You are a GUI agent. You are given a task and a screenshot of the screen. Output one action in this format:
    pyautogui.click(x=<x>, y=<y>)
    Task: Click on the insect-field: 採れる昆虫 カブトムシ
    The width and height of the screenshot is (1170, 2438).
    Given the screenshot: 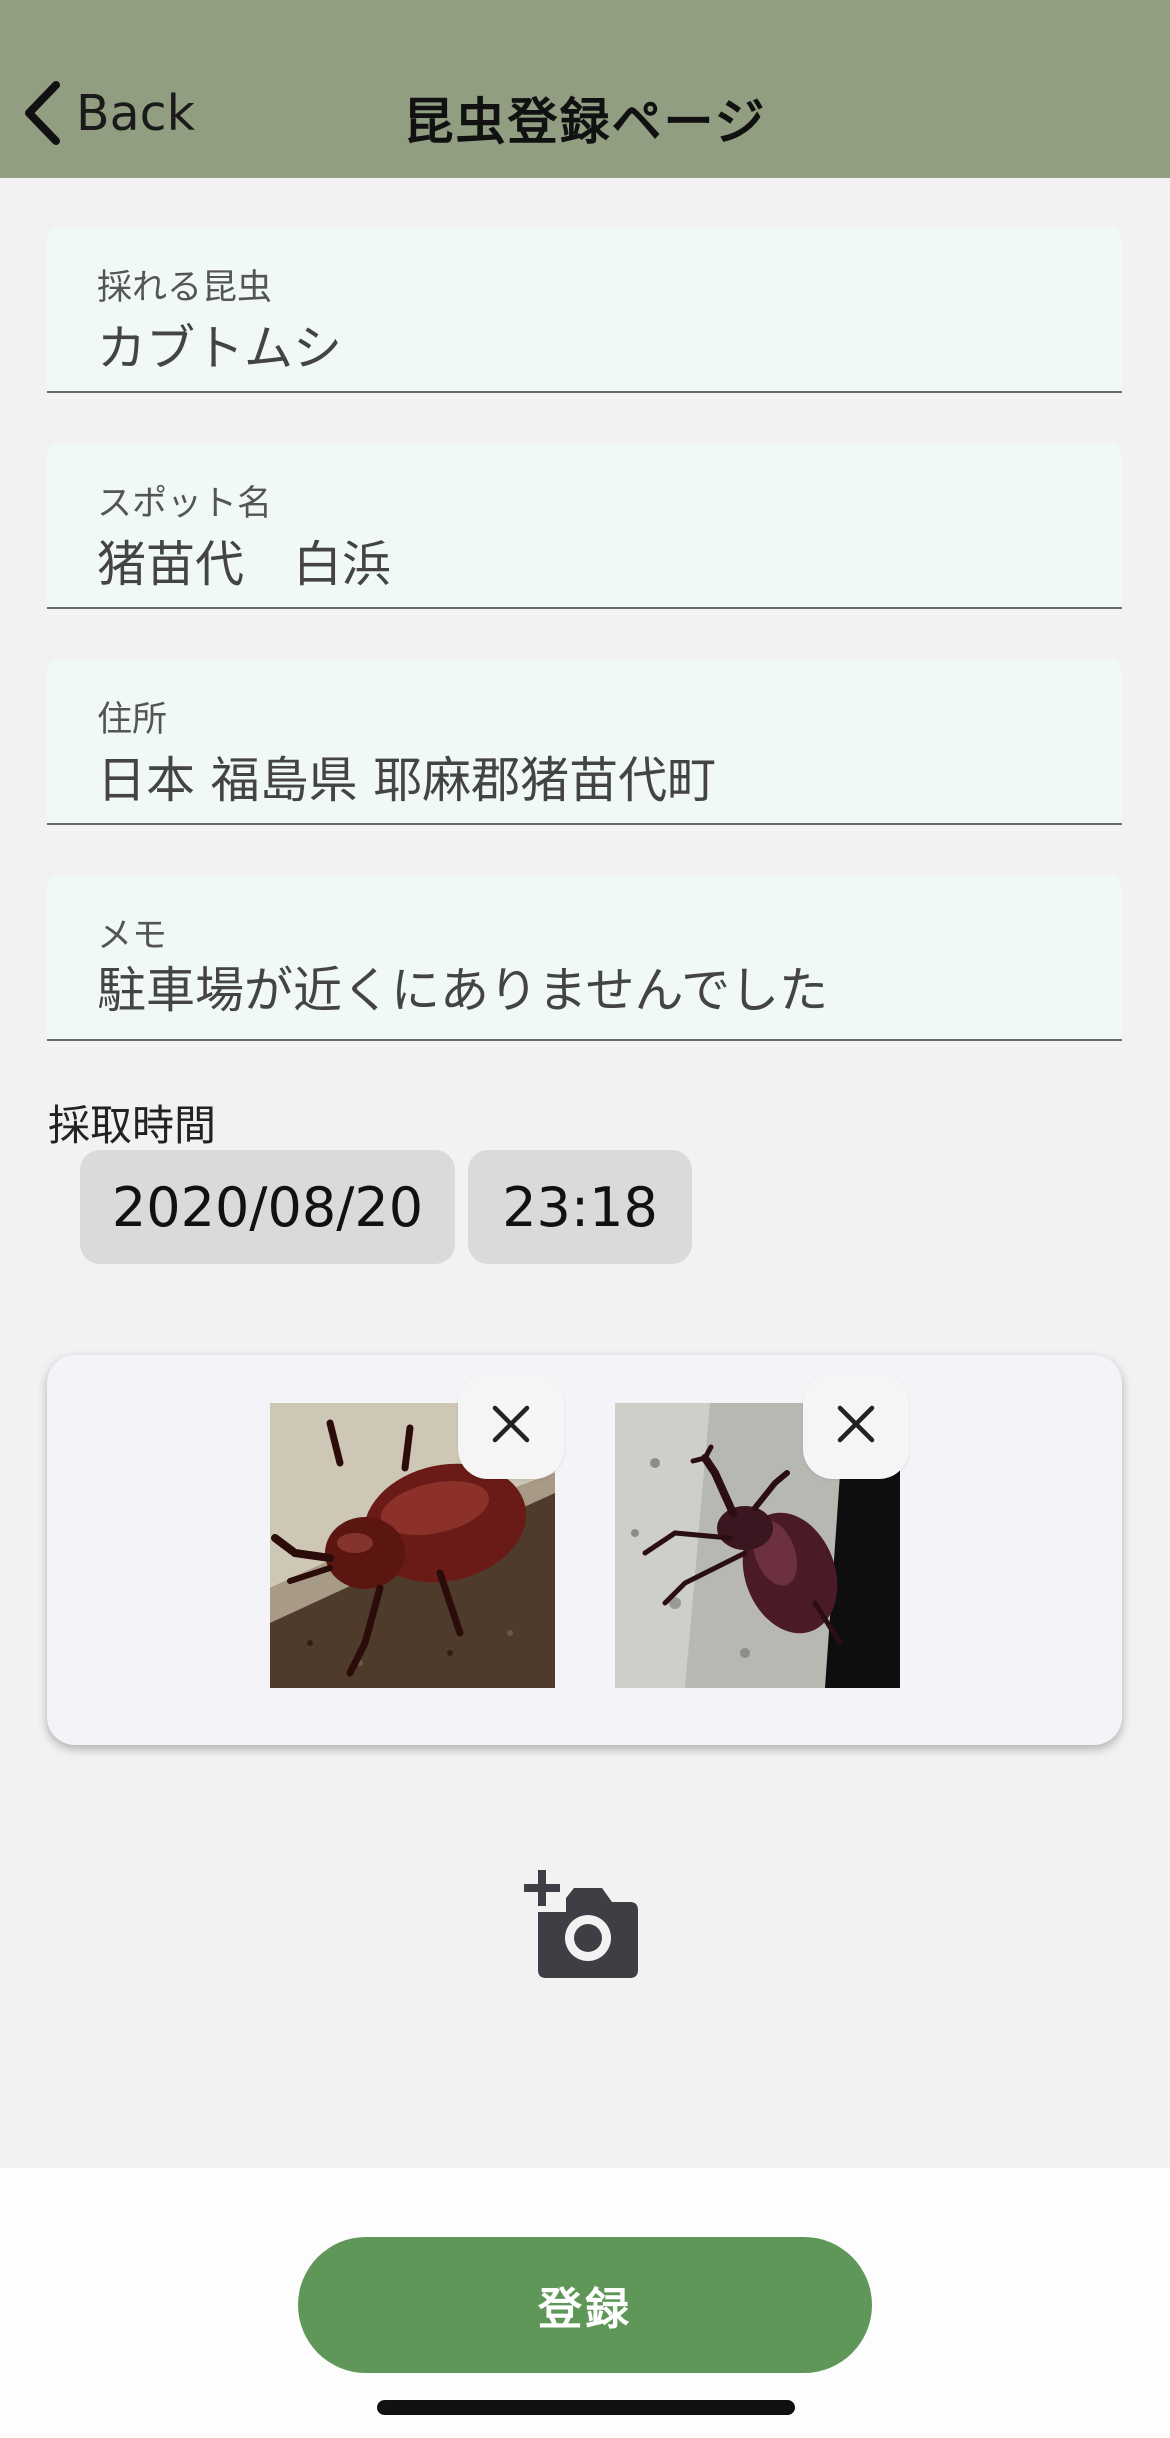 What is the action you would take?
    pyautogui.click(x=584, y=310)
    